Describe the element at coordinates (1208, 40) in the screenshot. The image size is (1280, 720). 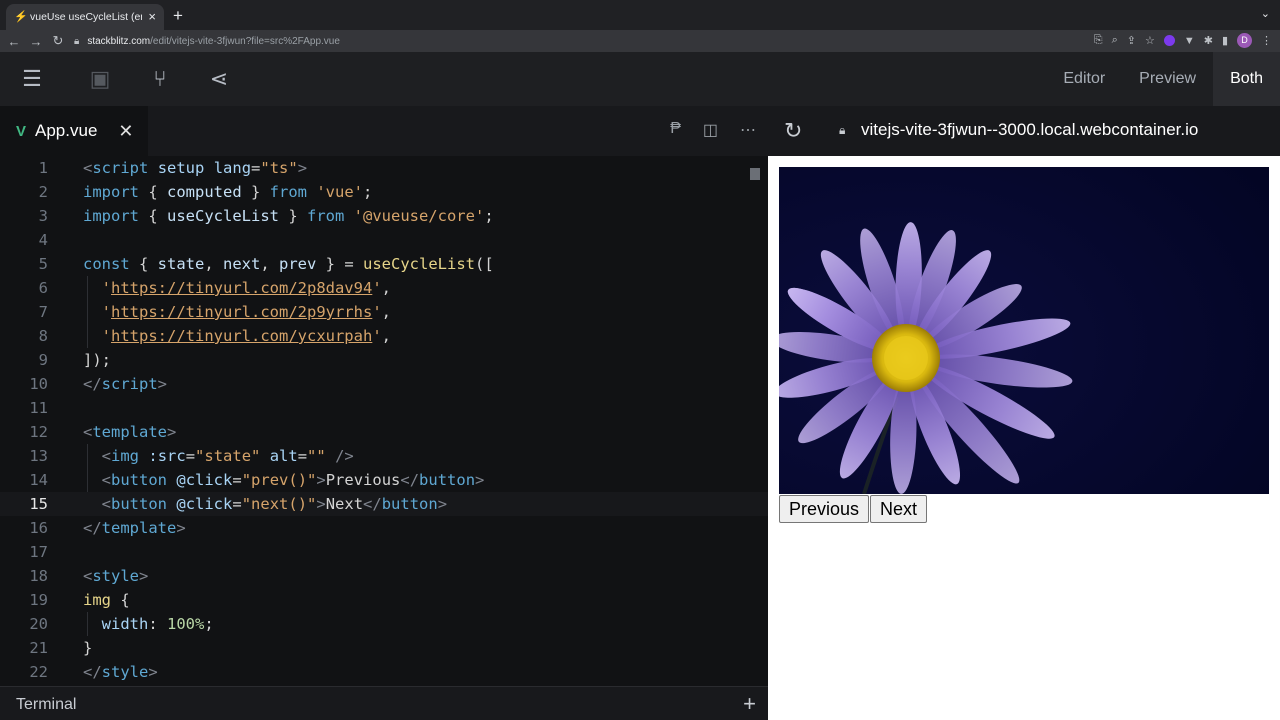
I see `extensions-puzzle-icon: ✱` at that location.